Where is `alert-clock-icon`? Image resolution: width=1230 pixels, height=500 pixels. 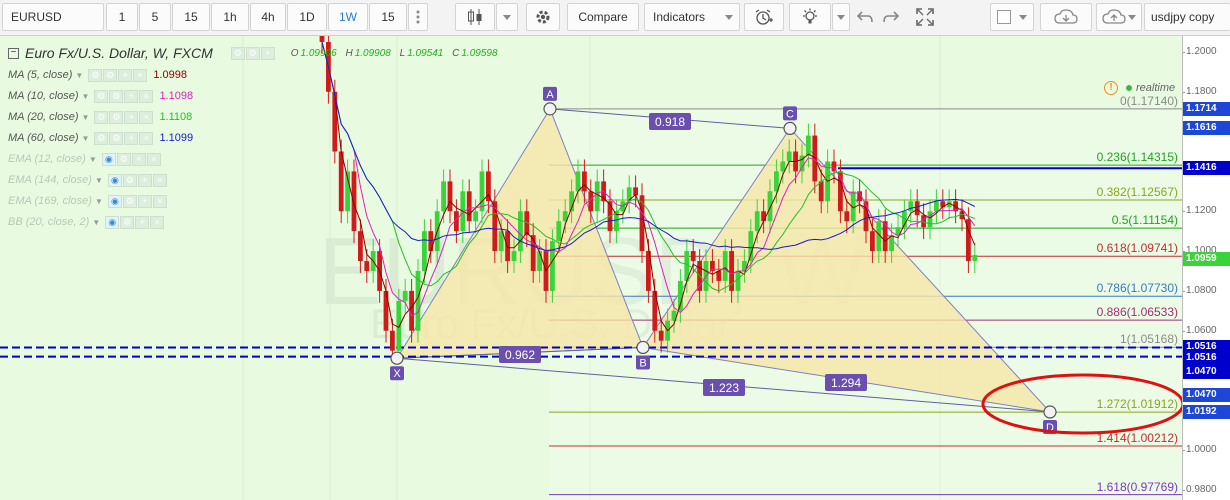 alert-clock-icon is located at coordinates (764, 17).